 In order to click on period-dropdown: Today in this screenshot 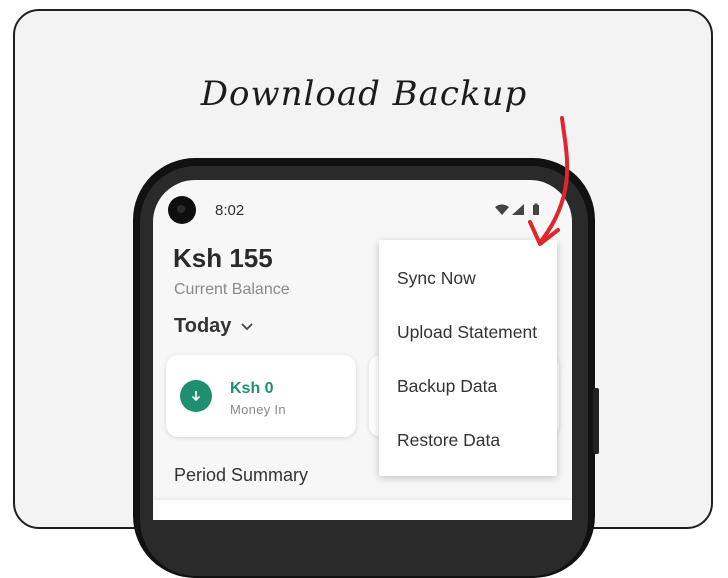, I will do `click(214, 326)`.